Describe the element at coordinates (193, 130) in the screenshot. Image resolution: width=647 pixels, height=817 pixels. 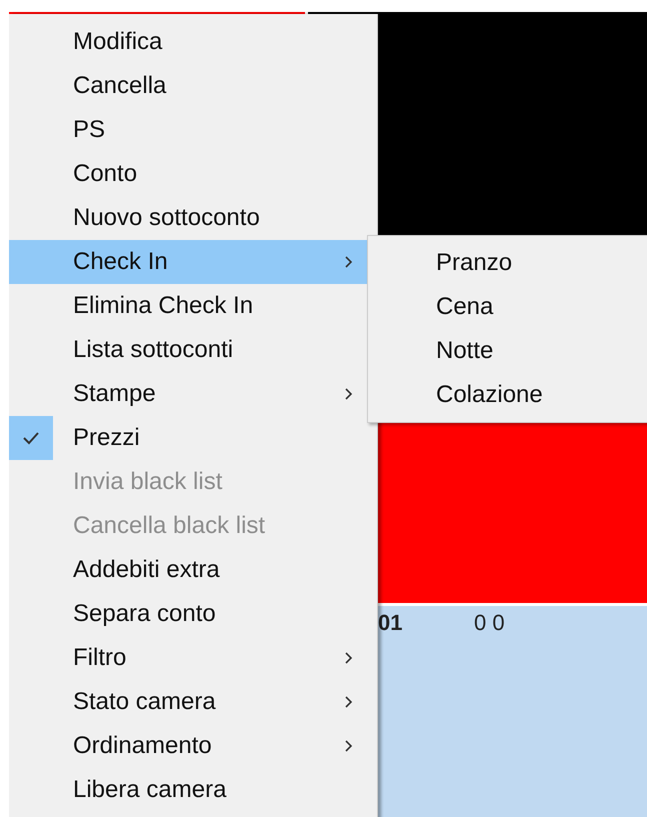
I see `menu-item: PS` at that location.